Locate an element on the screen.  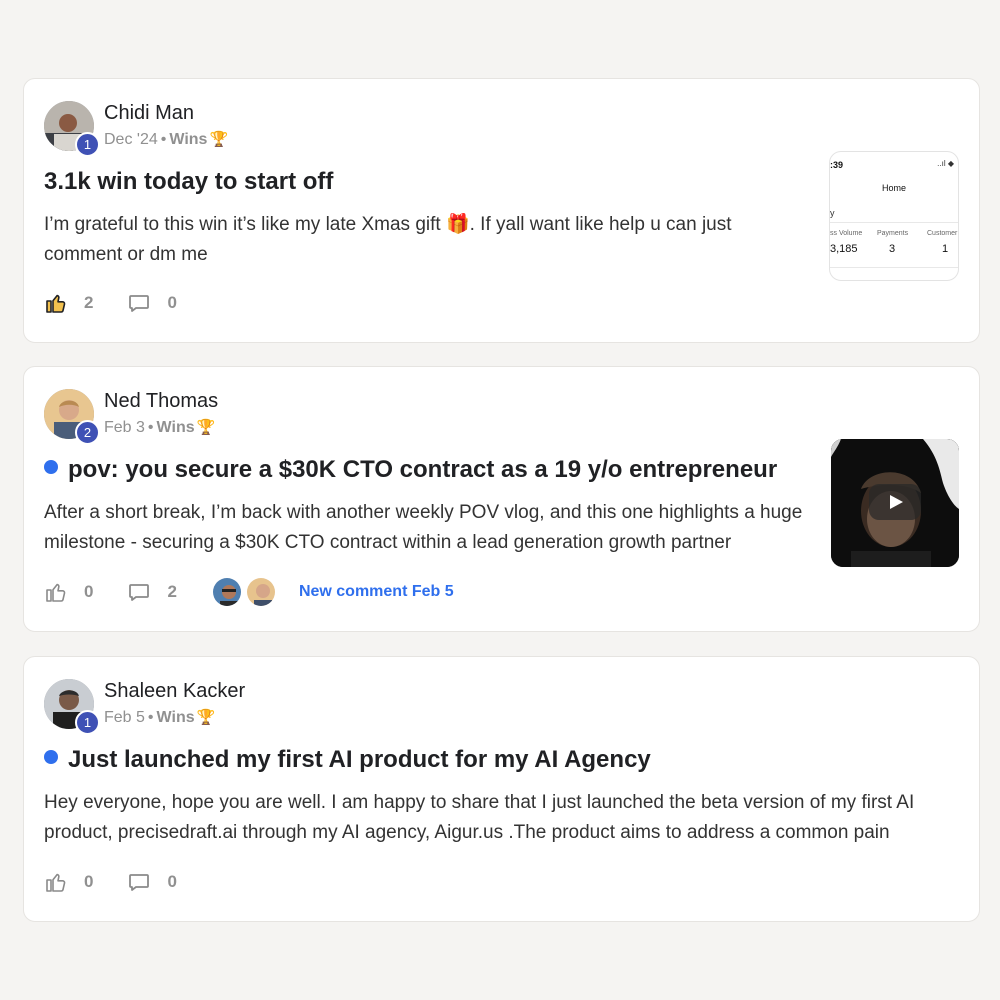
thumbnail-status-icons: ..ıl ◆ is located at coordinates (945, 163).